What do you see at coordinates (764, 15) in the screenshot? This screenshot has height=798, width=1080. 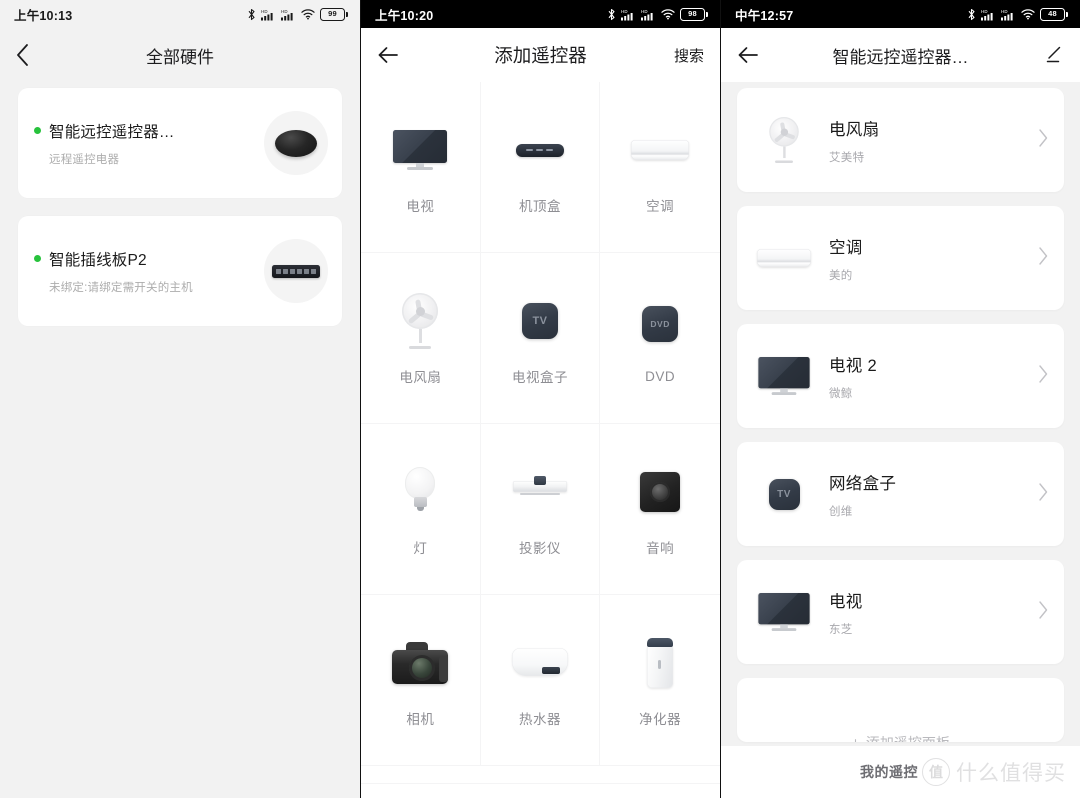 I see `status-time: 中午12:57` at bounding box center [764, 15].